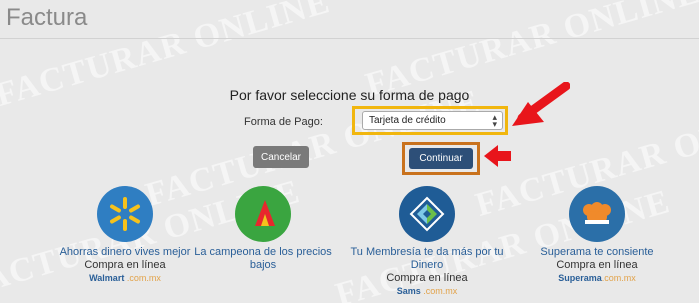 The height and width of the screenshot is (303, 699). I want to click on promo-title: Superama te consiente, so click(597, 252).